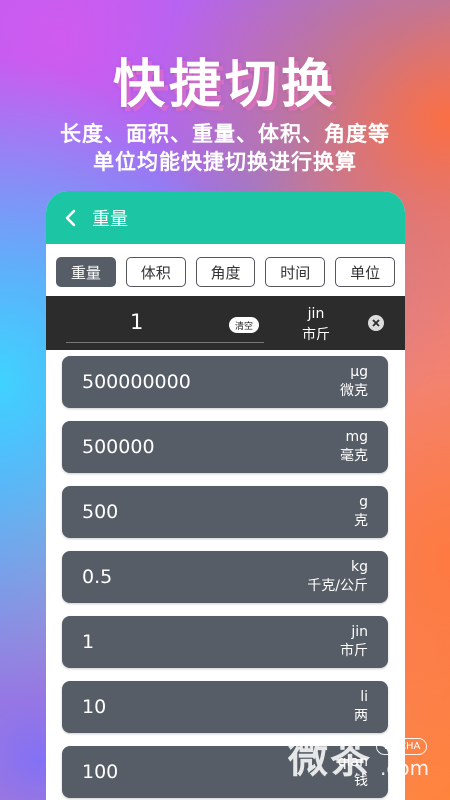  What do you see at coordinates (224, 85) in the screenshot?
I see `promo-headline: 快捷切换` at bounding box center [224, 85].